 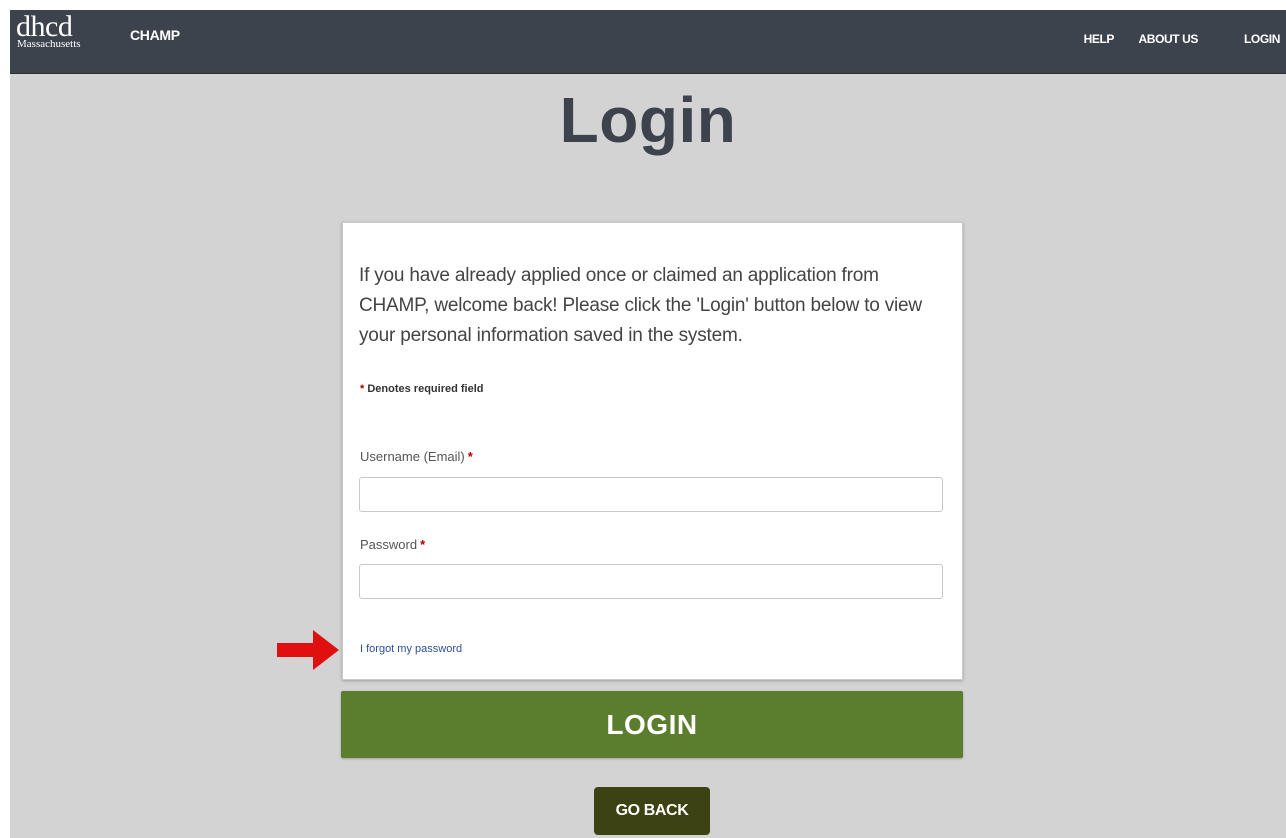 I want to click on nav-help-link: HELP, so click(x=1099, y=39).